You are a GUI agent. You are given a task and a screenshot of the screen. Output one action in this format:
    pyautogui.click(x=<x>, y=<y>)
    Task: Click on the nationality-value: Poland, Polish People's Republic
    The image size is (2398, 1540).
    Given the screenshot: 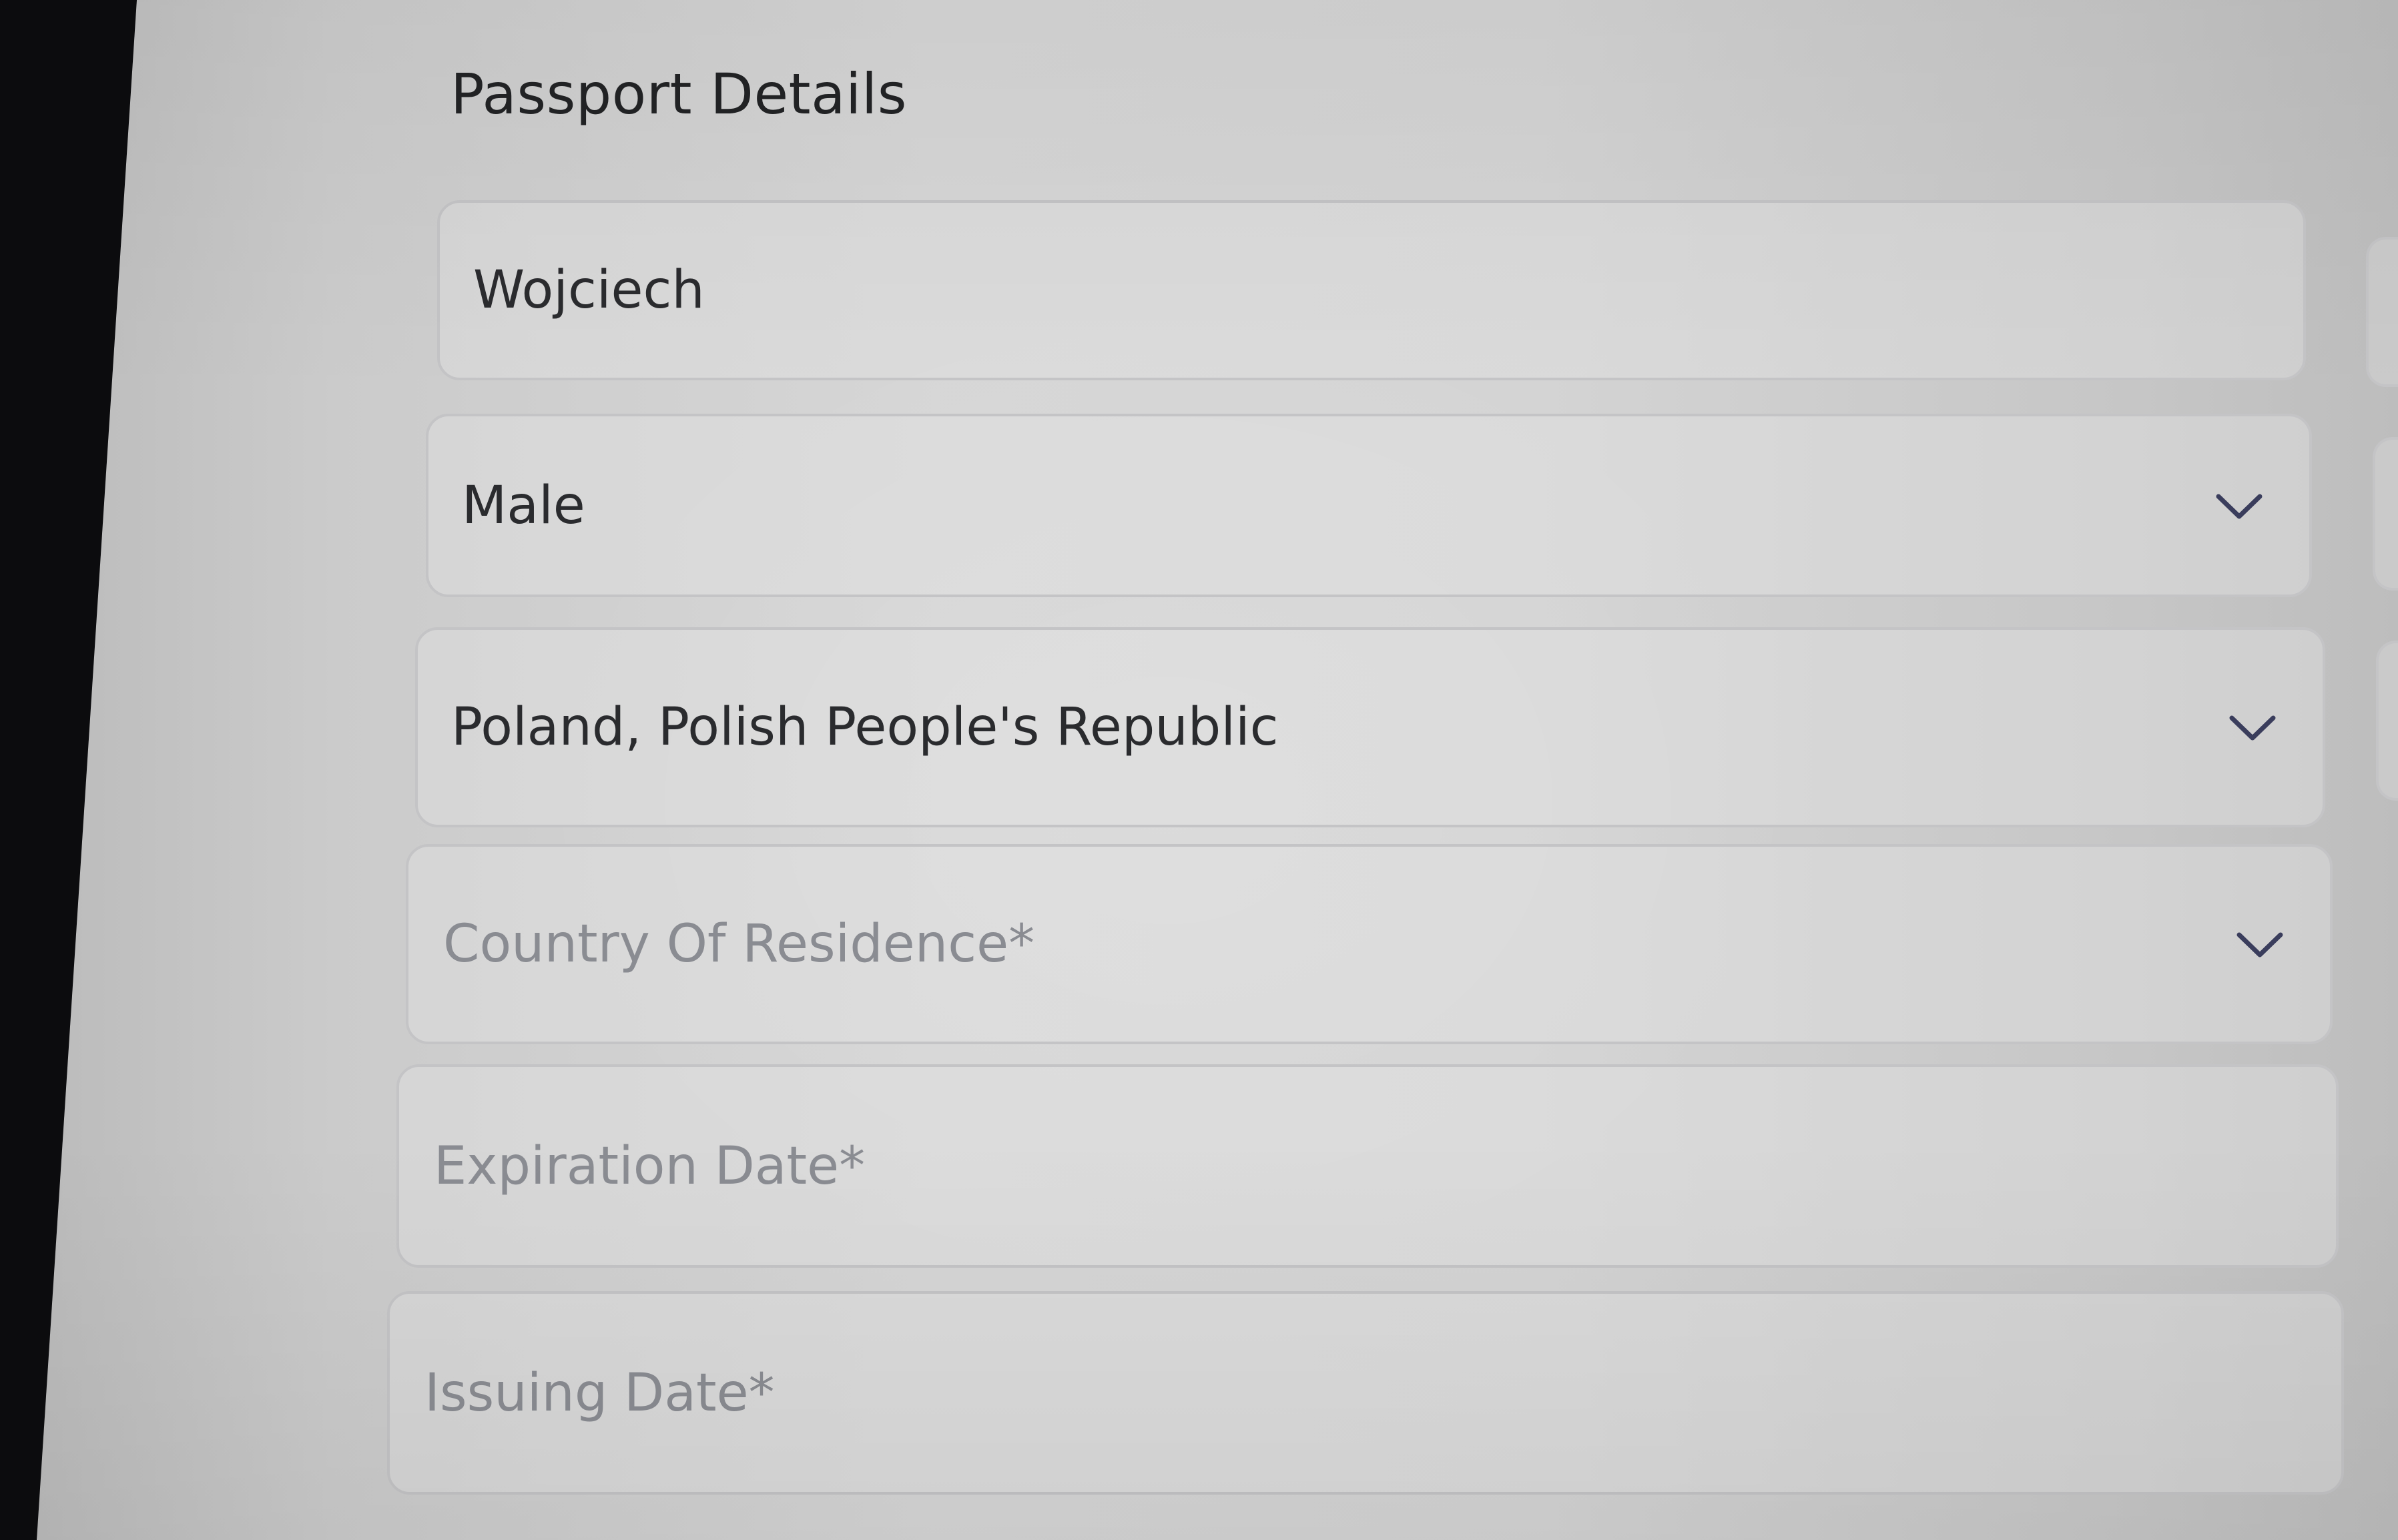 What is the action you would take?
    pyautogui.click(x=865, y=727)
    